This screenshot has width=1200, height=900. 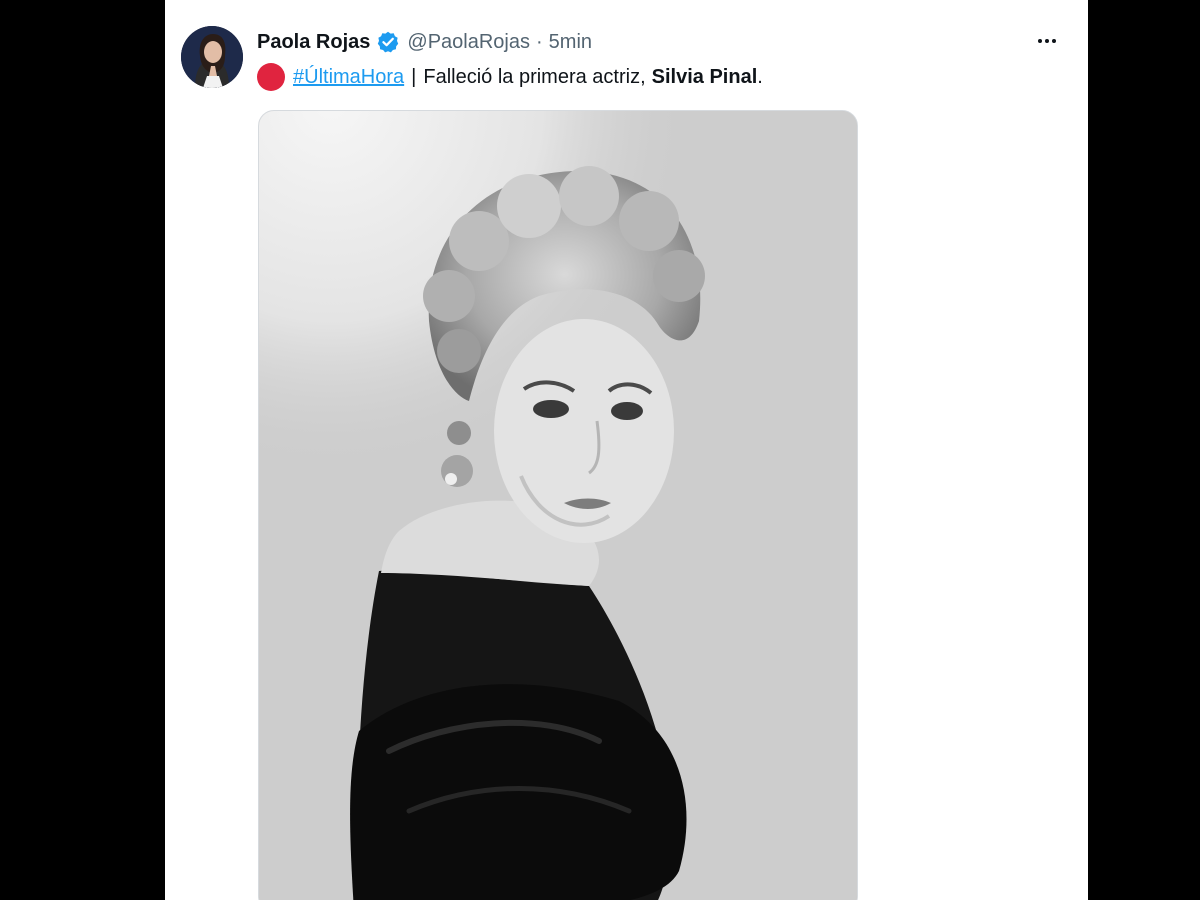 What do you see at coordinates (760, 76) in the screenshot?
I see `tweet-text-end: .` at bounding box center [760, 76].